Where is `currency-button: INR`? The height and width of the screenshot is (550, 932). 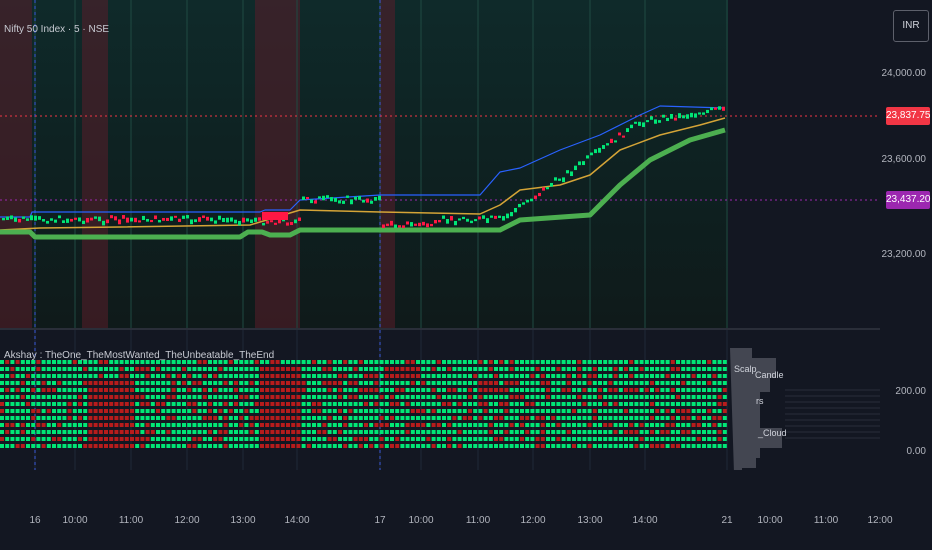
currency-button: INR is located at coordinates (911, 26).